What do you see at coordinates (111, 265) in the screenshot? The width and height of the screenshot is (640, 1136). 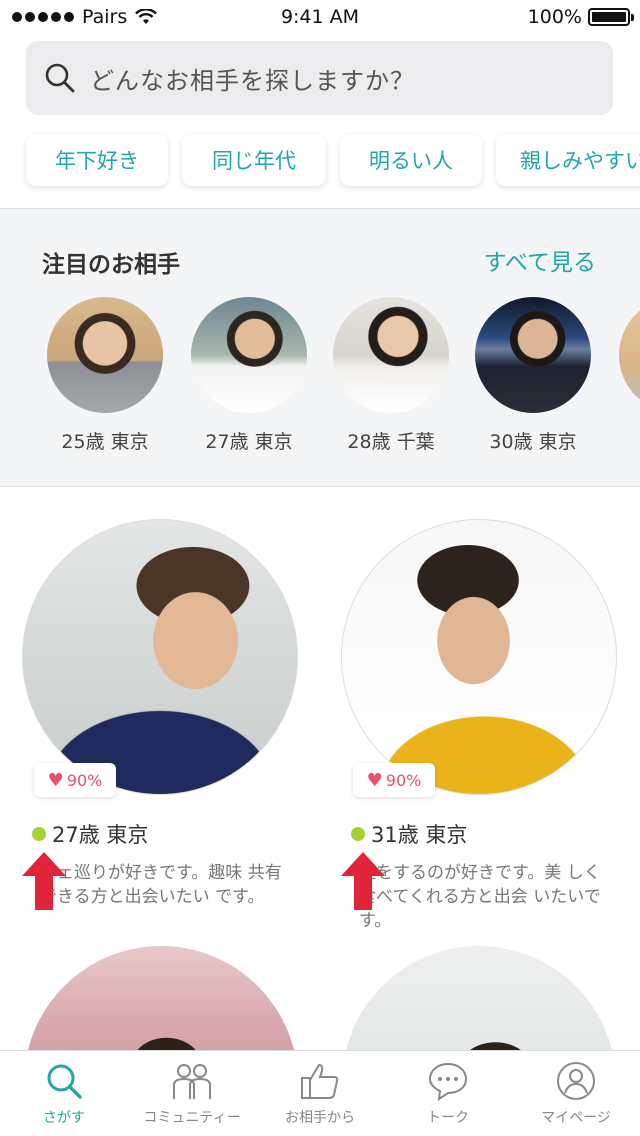 I see `featured-title: 注目のお相手` at bounding box center [111, 265].